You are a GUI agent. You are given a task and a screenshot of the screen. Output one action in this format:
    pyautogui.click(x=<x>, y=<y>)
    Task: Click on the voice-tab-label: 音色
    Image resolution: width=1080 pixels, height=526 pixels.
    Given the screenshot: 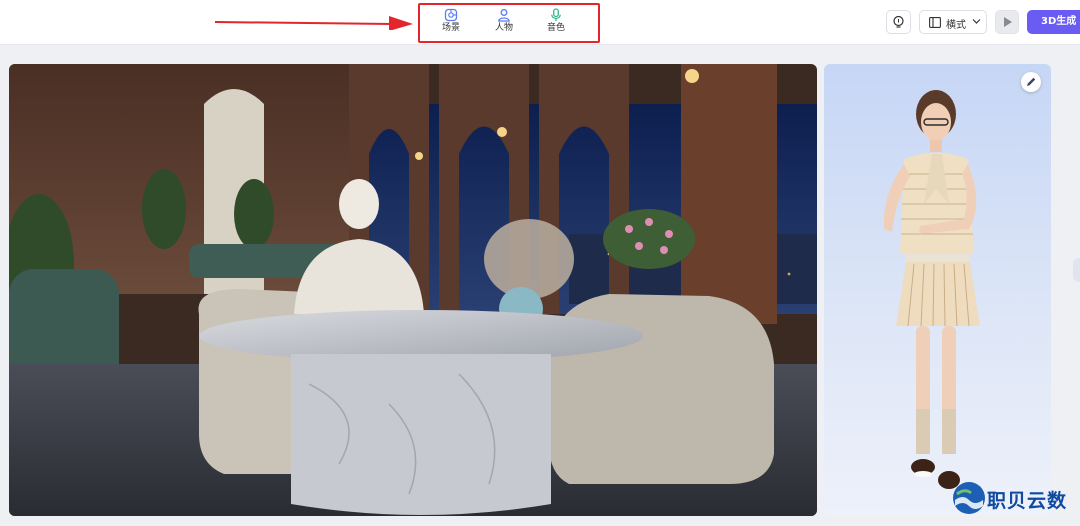 What is the action you would take?
    pyautogui.click(x=555, y=28)
    